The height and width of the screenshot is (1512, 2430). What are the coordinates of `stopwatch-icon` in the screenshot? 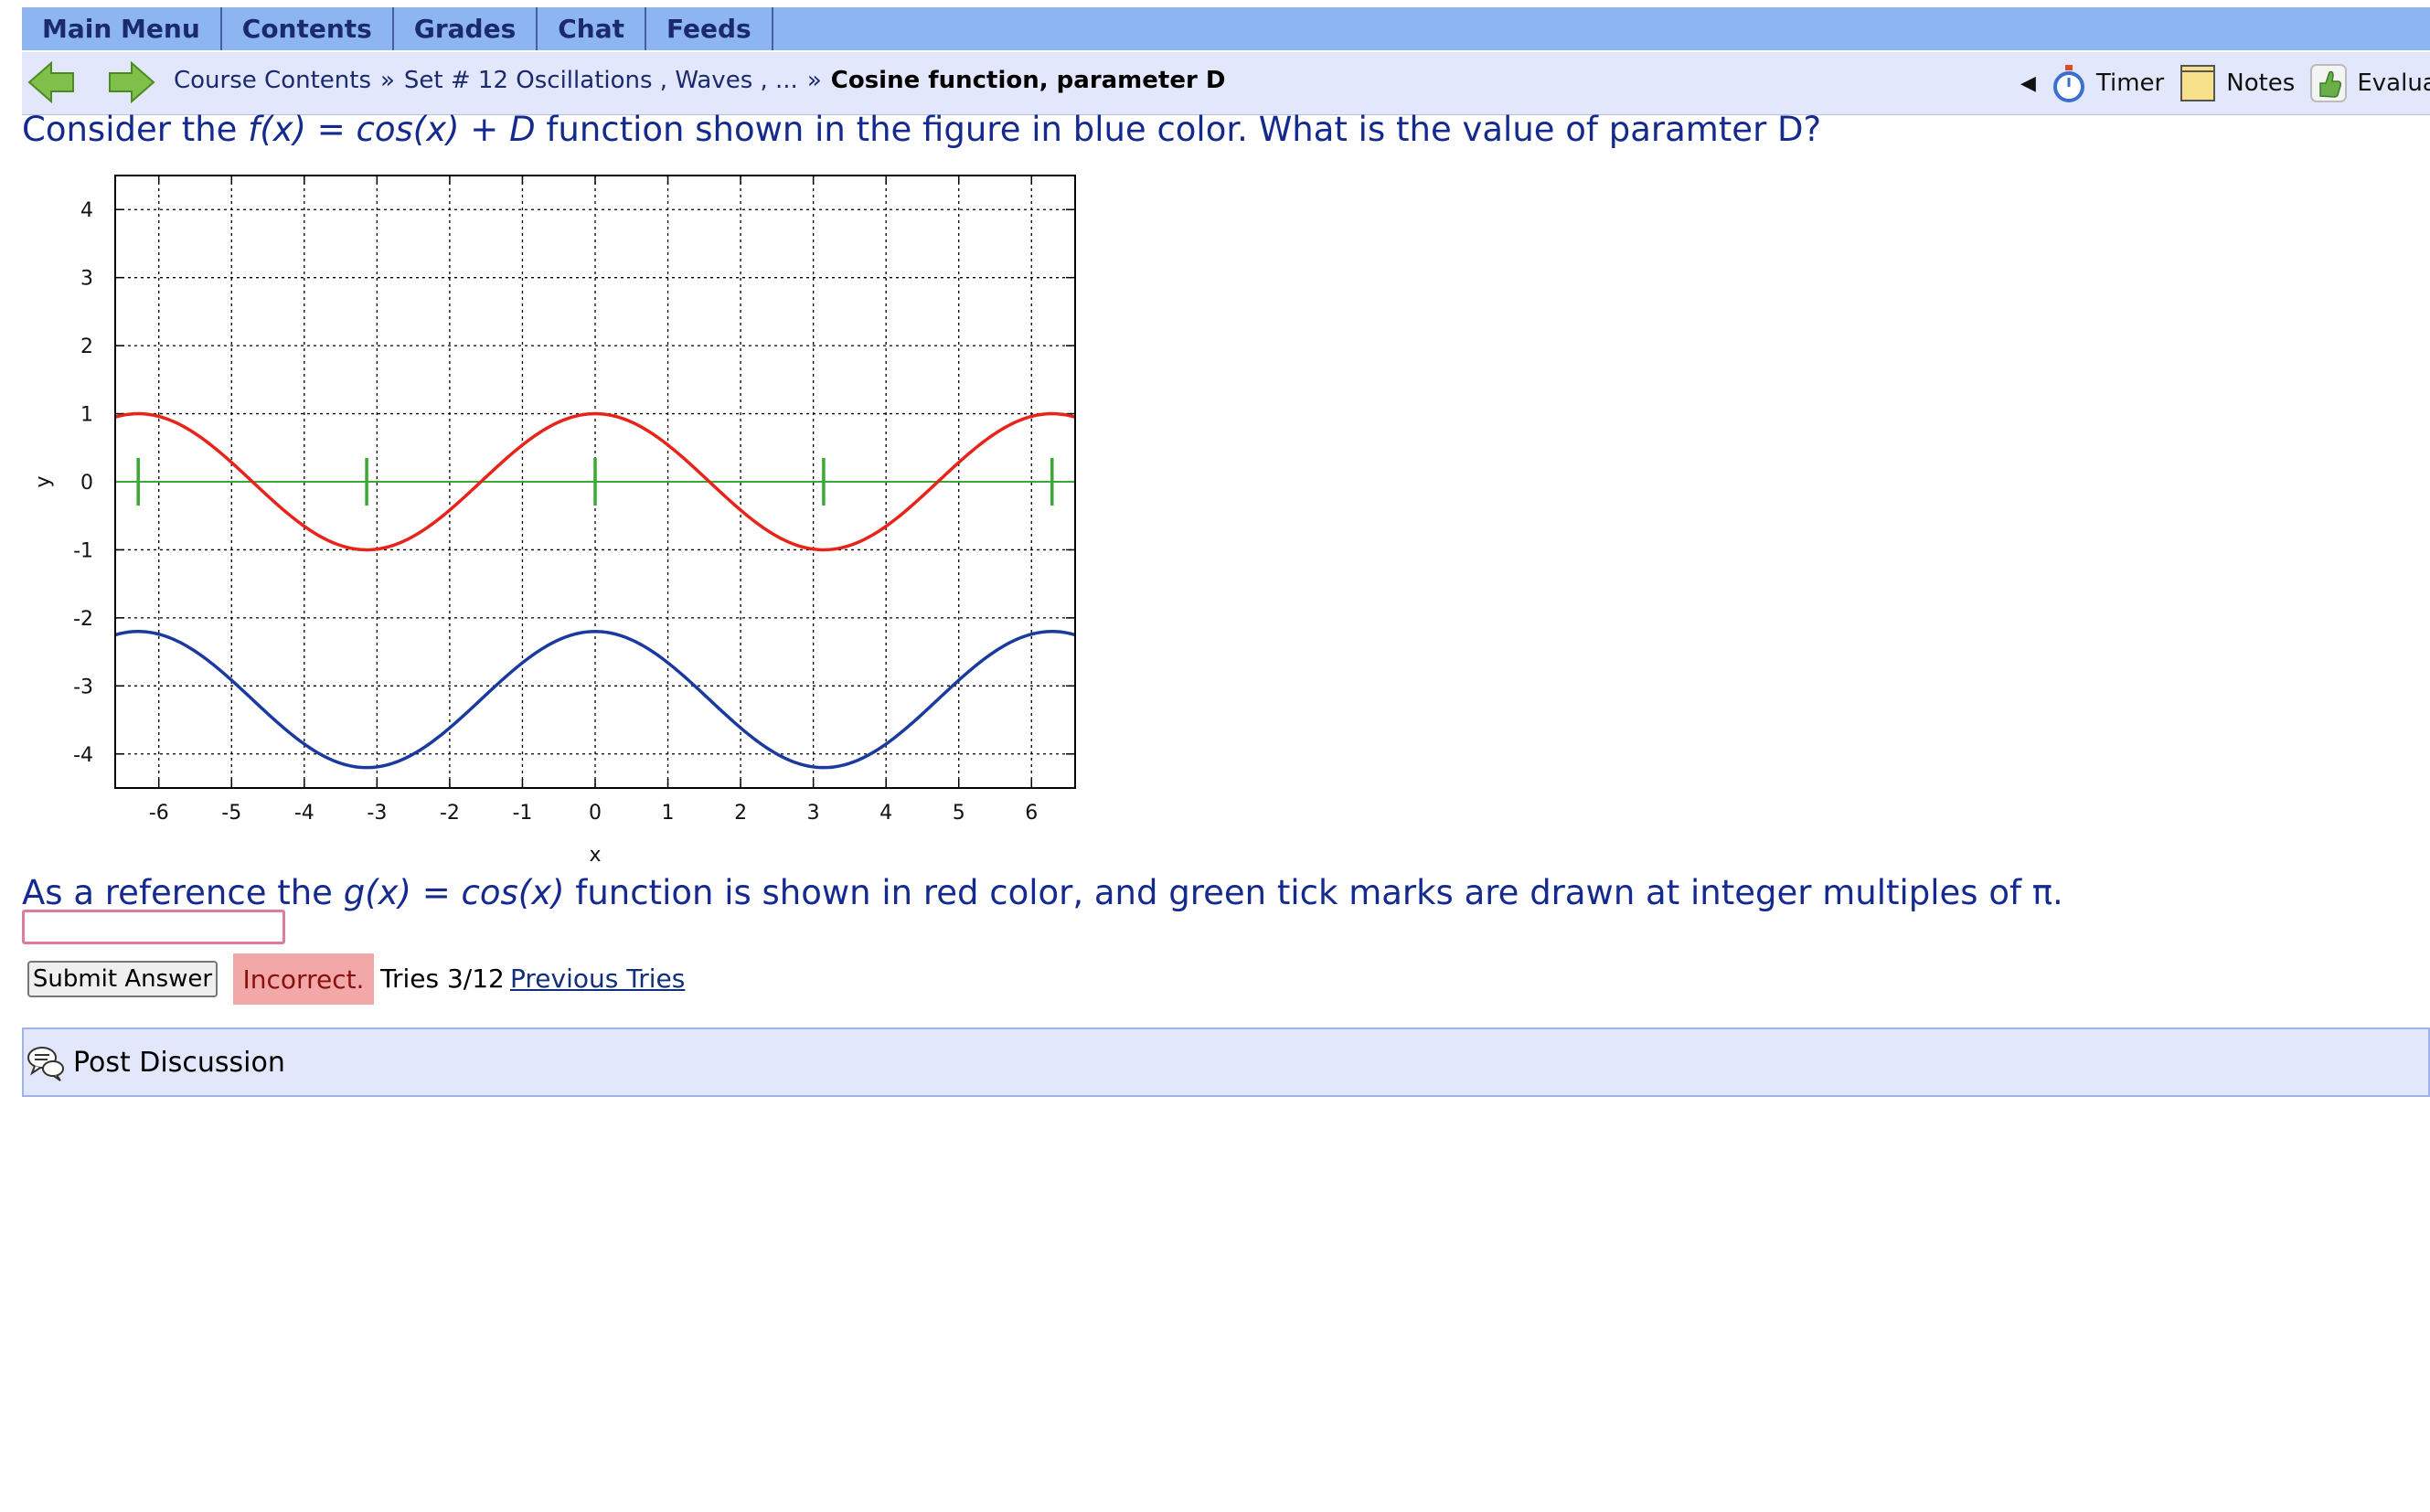 It's located at (2068, 83).